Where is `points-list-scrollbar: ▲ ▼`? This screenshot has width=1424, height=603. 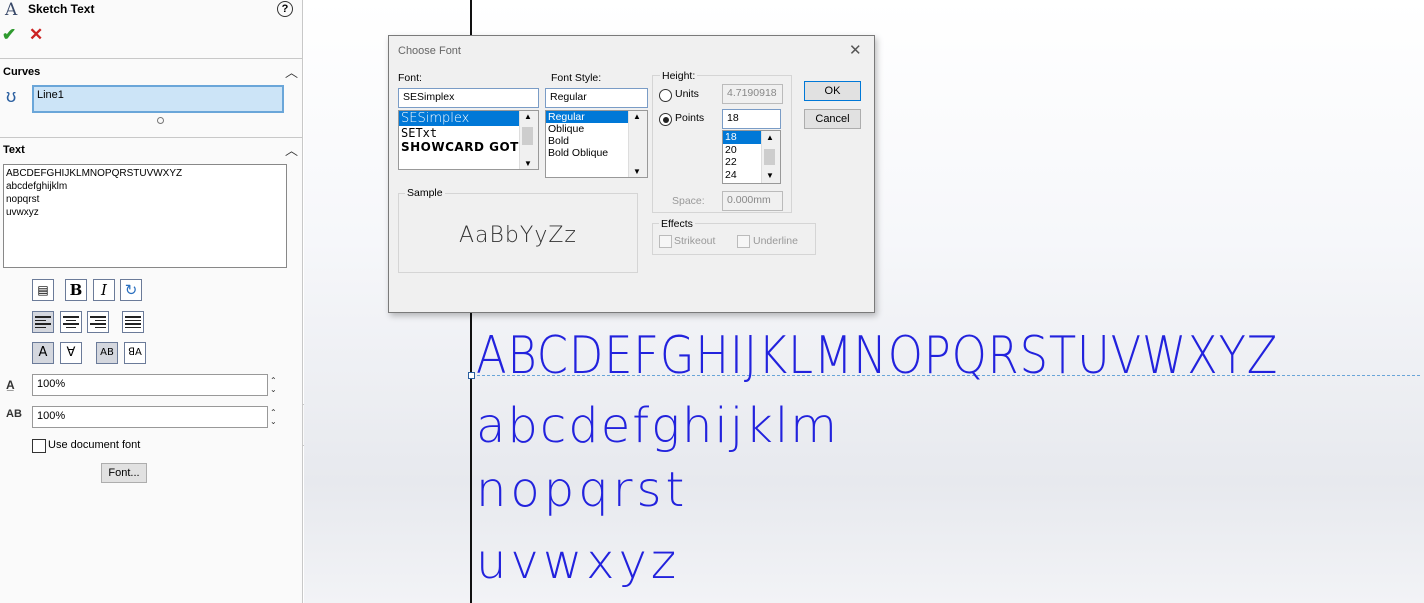 points-list-scrollbar: ▲ ▼ is located at coordinates (770, 157).